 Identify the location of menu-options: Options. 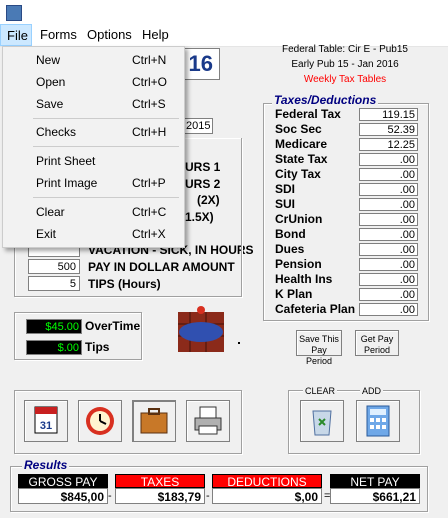
(109, 35).